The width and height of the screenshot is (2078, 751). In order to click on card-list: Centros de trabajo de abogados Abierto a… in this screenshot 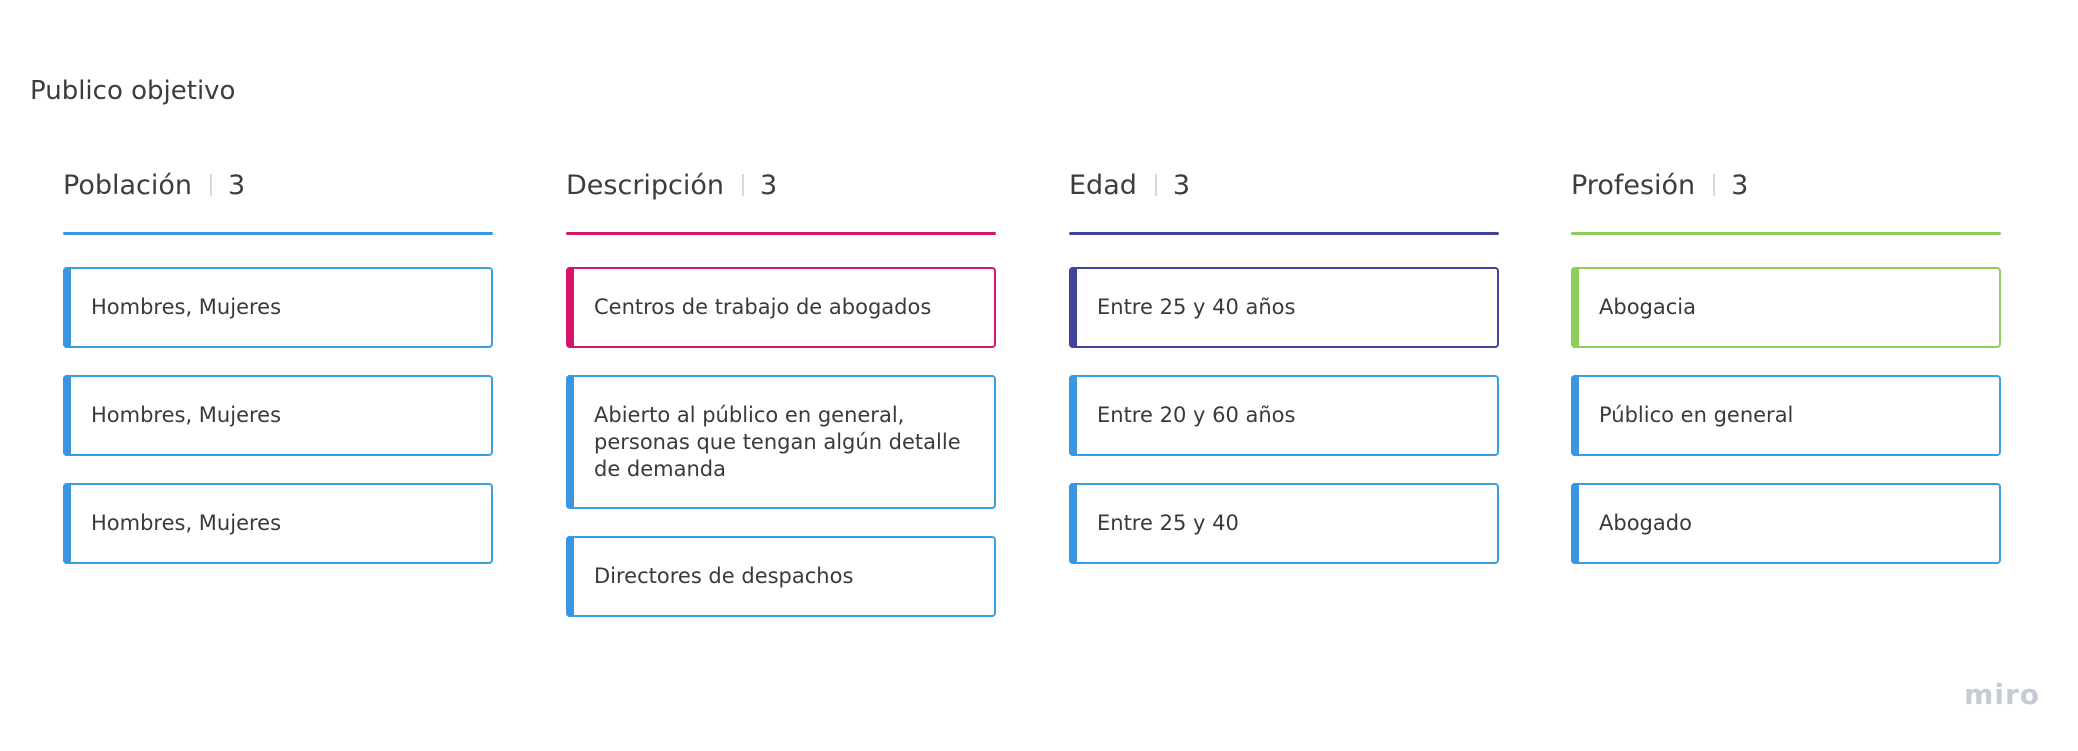, I will do `click(781, 442)`.